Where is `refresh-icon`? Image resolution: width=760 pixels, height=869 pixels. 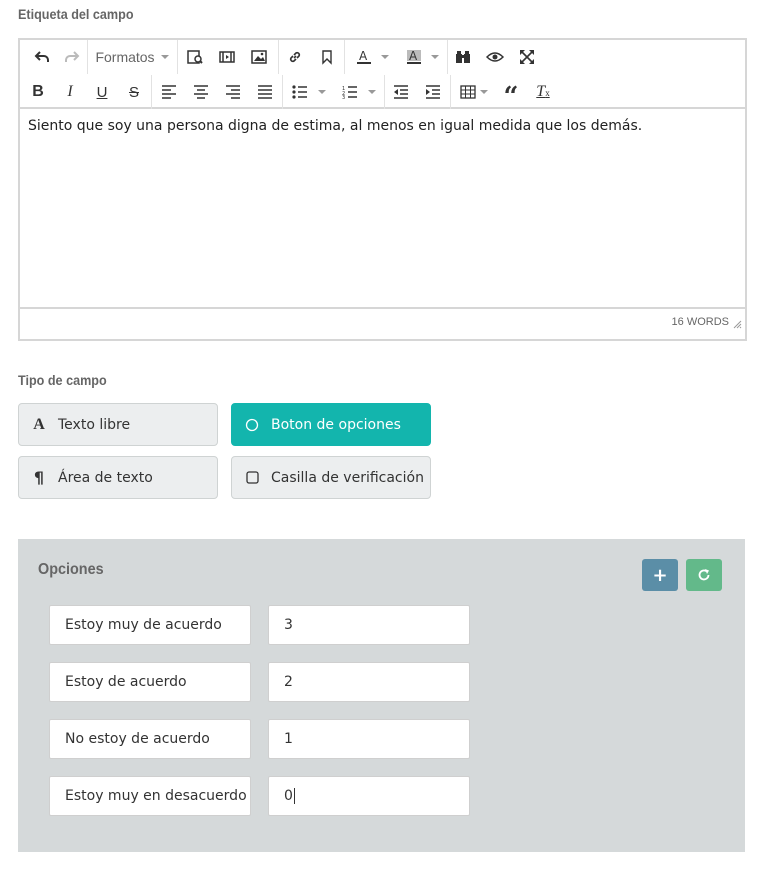
refresh-icon is located at coordinates (704, 575).